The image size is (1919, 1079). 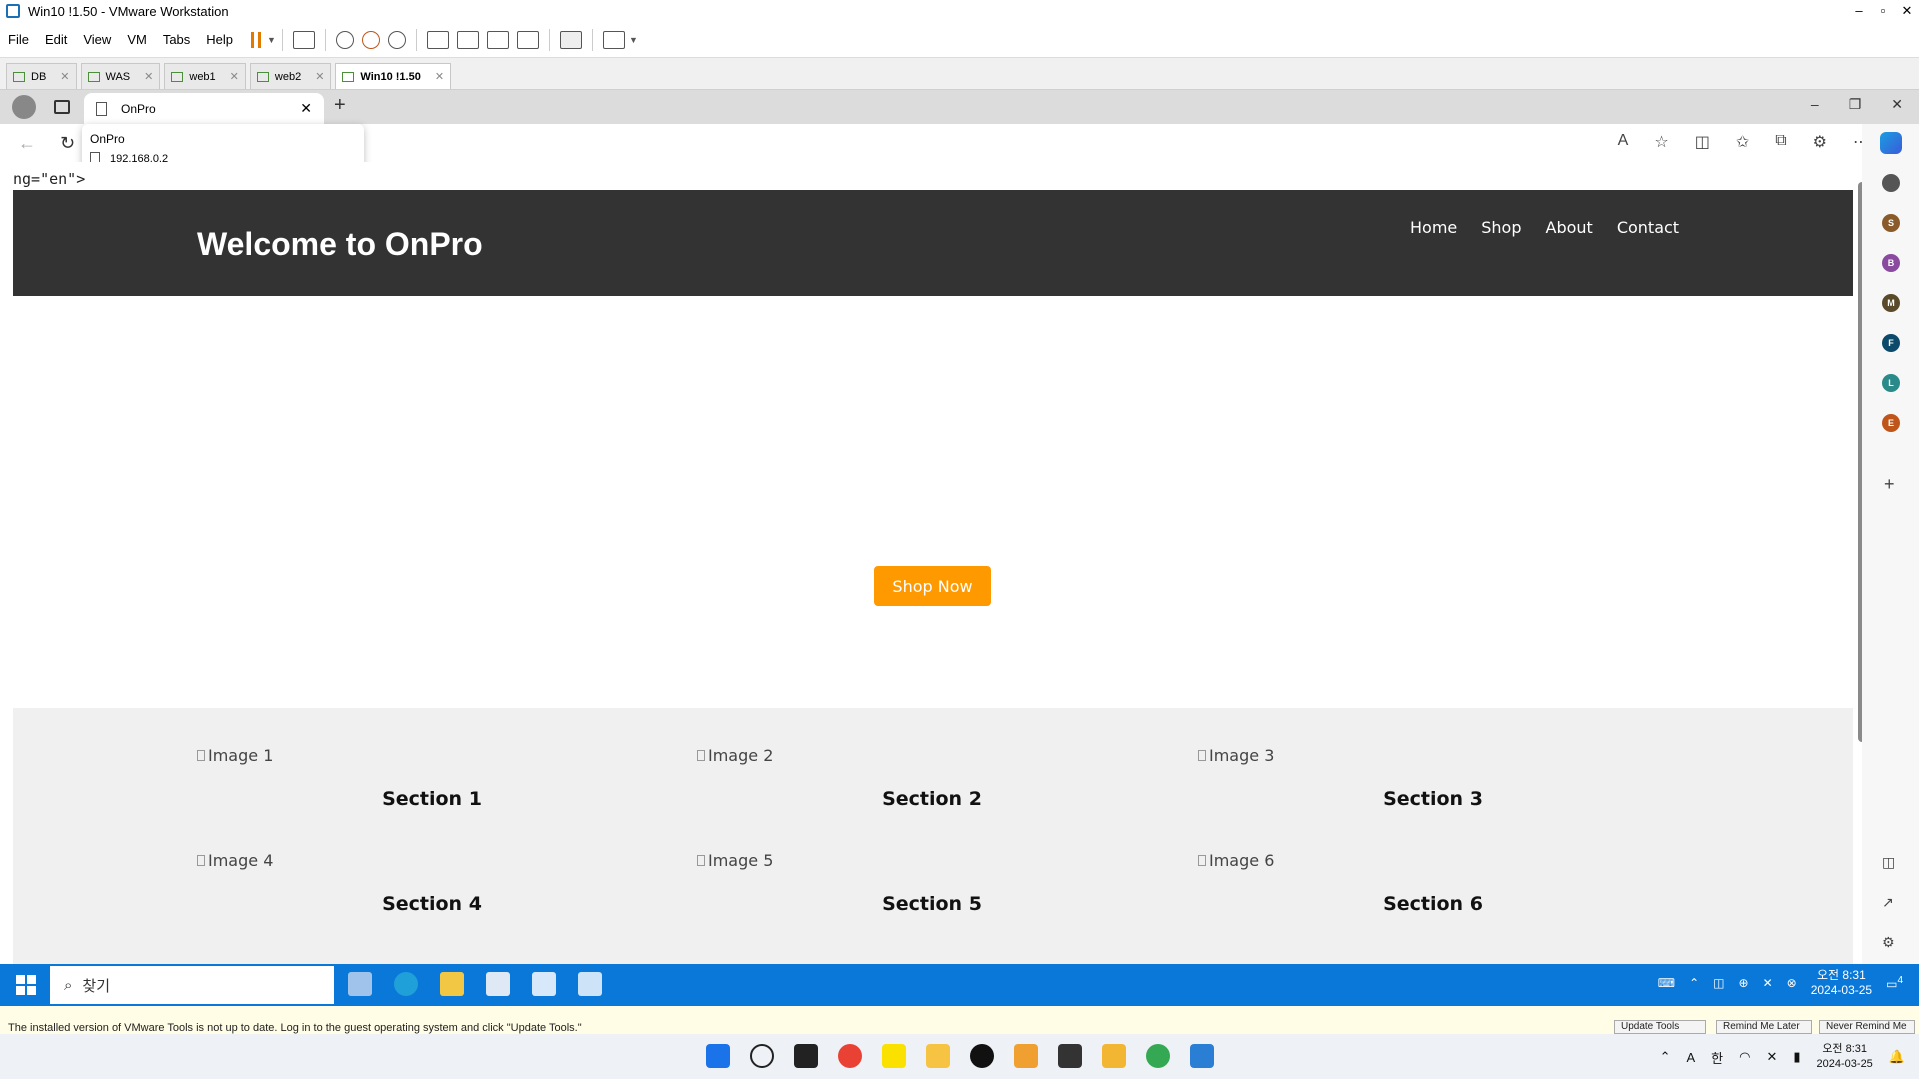 I want to click on chrome-icon, so click(x=850, y=1056).